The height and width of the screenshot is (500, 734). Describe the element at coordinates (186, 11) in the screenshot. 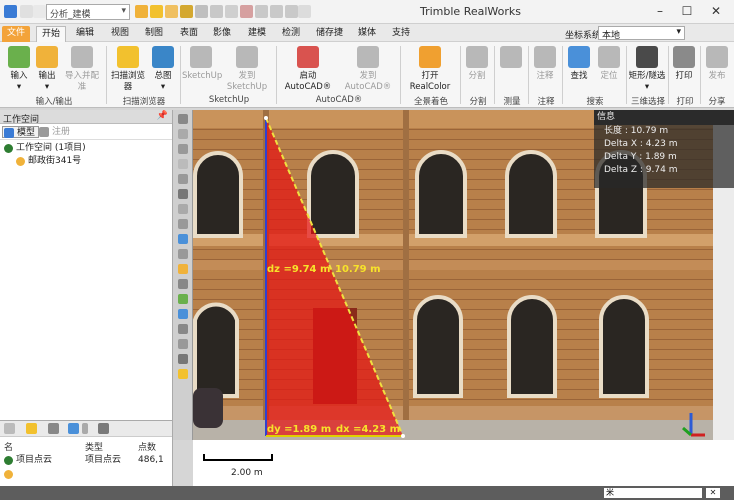

I see `save-icon` at that location.